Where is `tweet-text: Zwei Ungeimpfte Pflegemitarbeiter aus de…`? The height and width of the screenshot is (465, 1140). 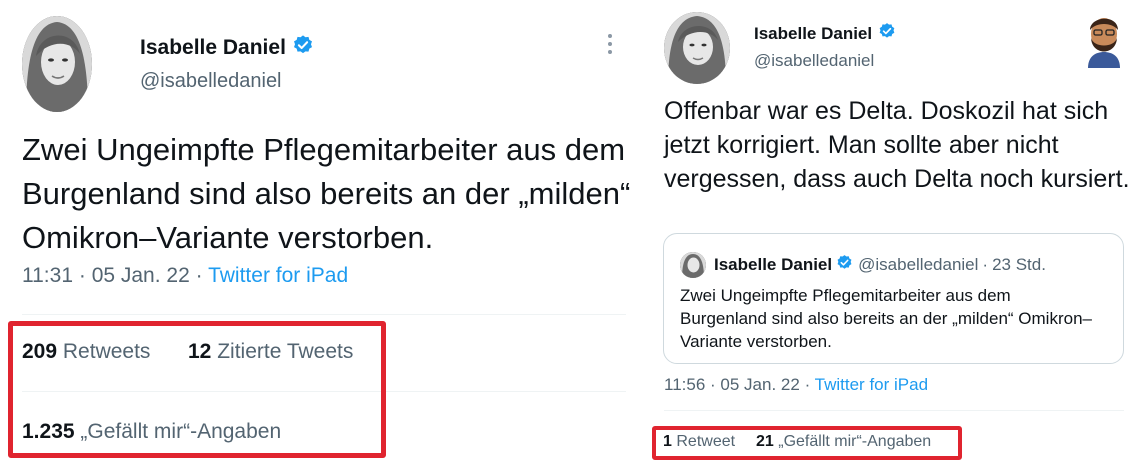
tweet-text: Zwei Ungeimpfte Pflegemitarbeiter aus de… is located at coordinates (326, 193).